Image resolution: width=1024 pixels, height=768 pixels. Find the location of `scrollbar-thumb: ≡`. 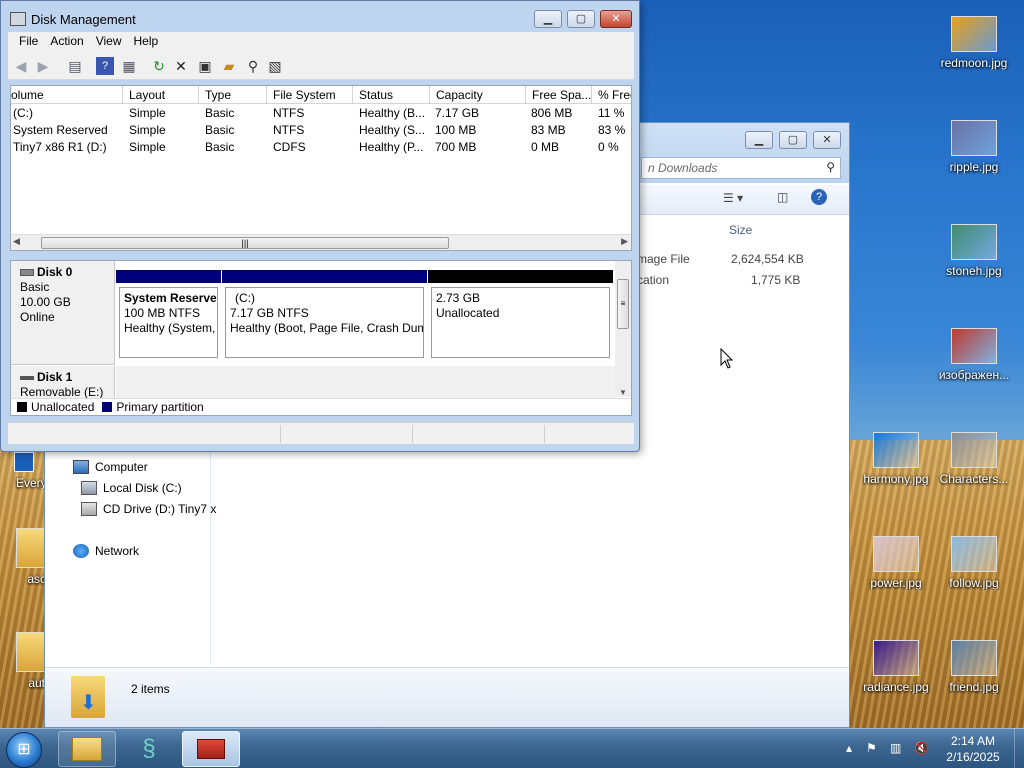

scrollbar-thumb: ≡ is located at coordinates (623, 304).